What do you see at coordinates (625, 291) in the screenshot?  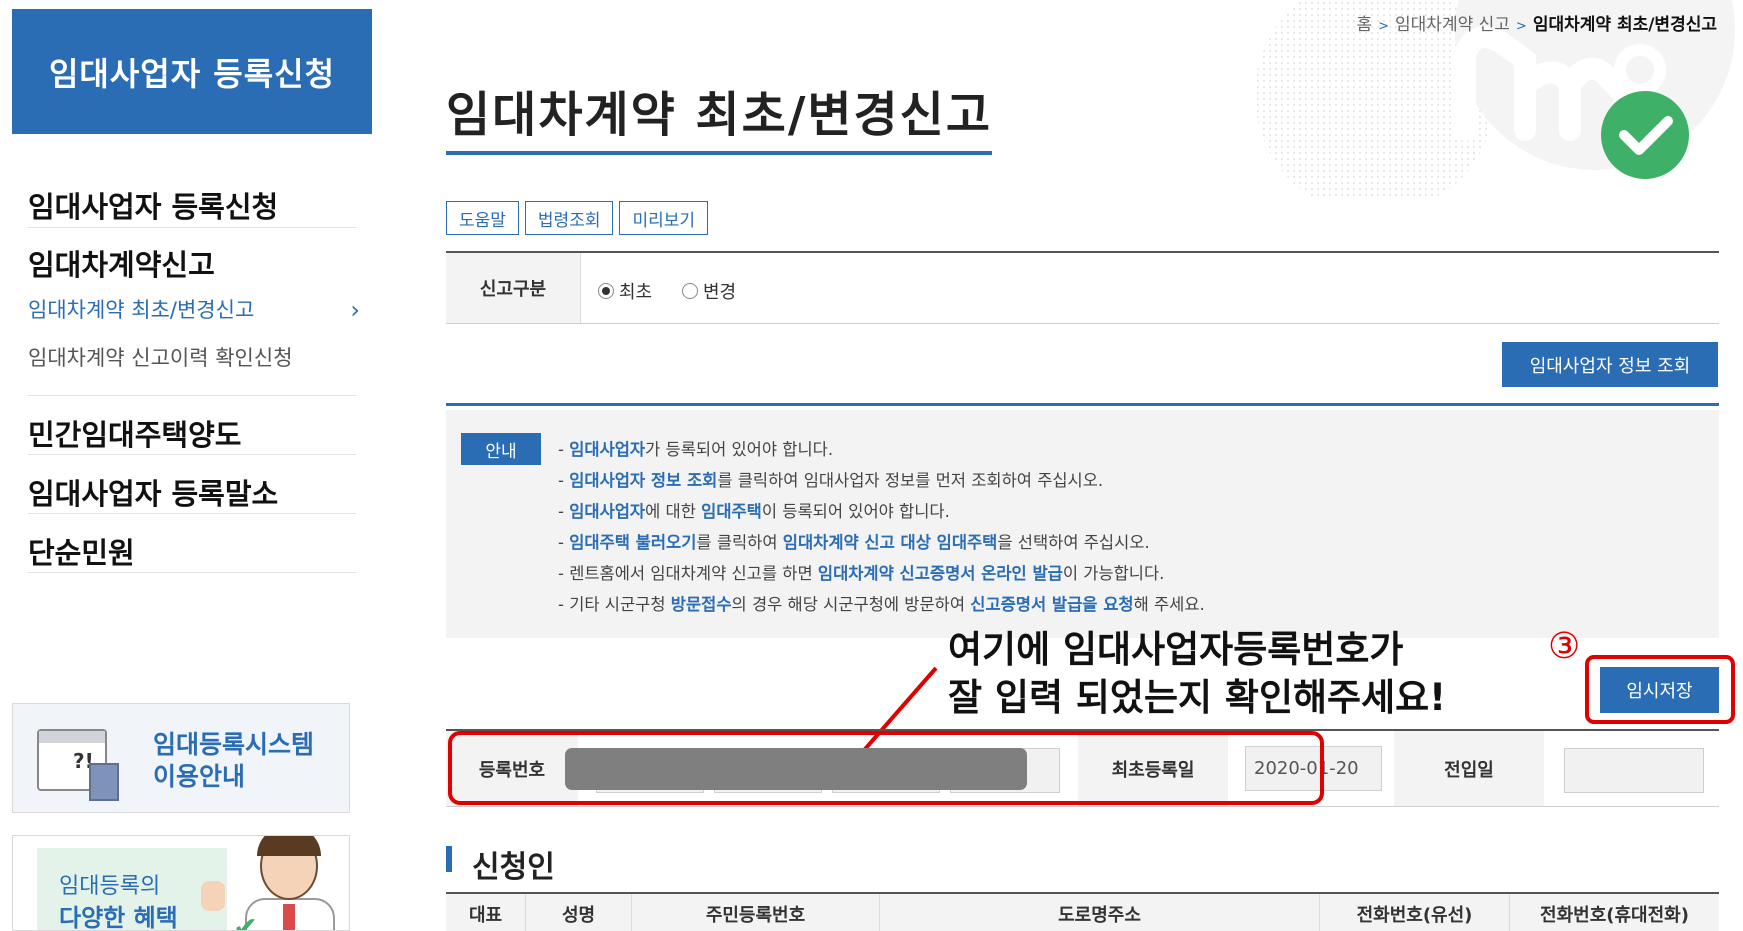 I see `radio-initial: 최초` at bounding box center [625, 291].